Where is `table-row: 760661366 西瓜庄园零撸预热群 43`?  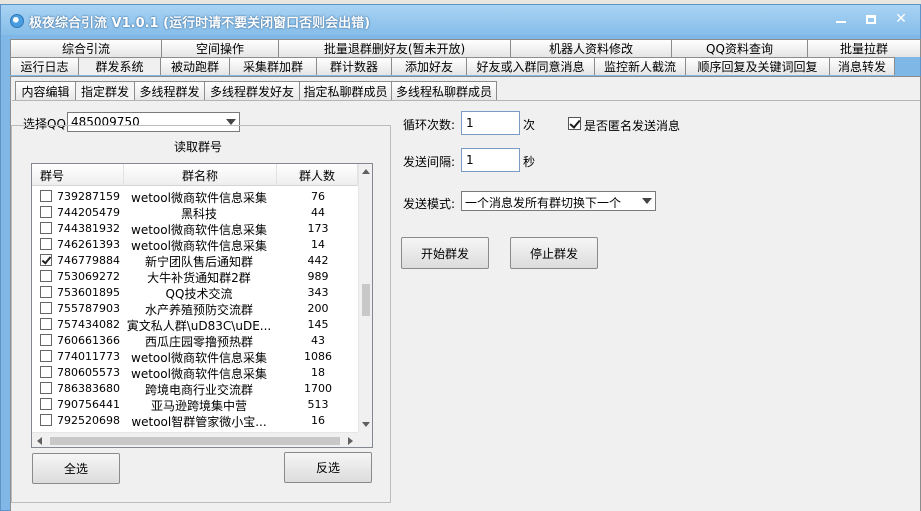
table-row: 760661366 西瓜庄园零撸预热群 43 is located at coordinates (195, 341).